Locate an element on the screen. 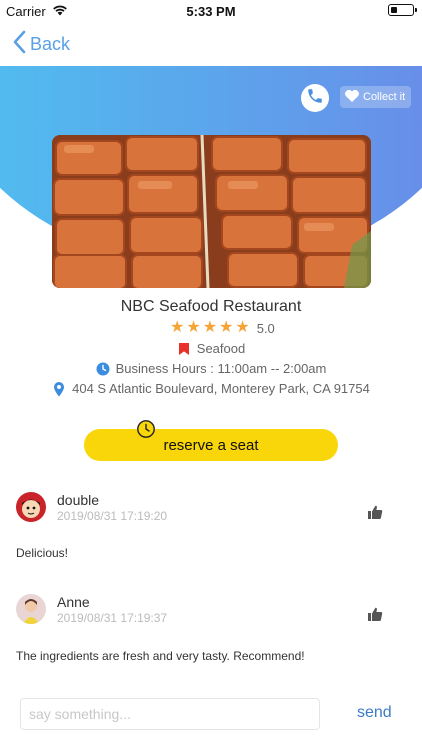 This screenshot has width=422, height=750. battery-icon is located at coordinates (402, 10).